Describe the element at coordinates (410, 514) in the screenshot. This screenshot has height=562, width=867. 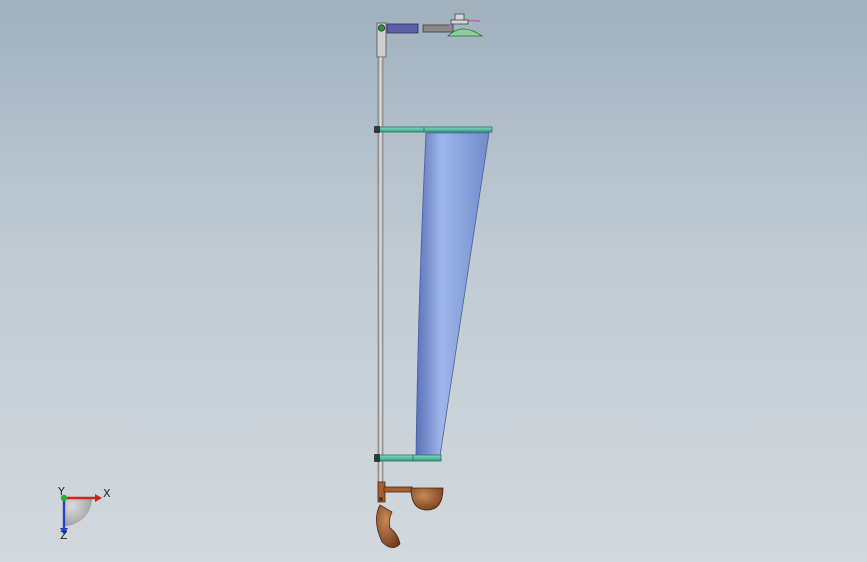
I see `bottom-cam-assembly` at that location.